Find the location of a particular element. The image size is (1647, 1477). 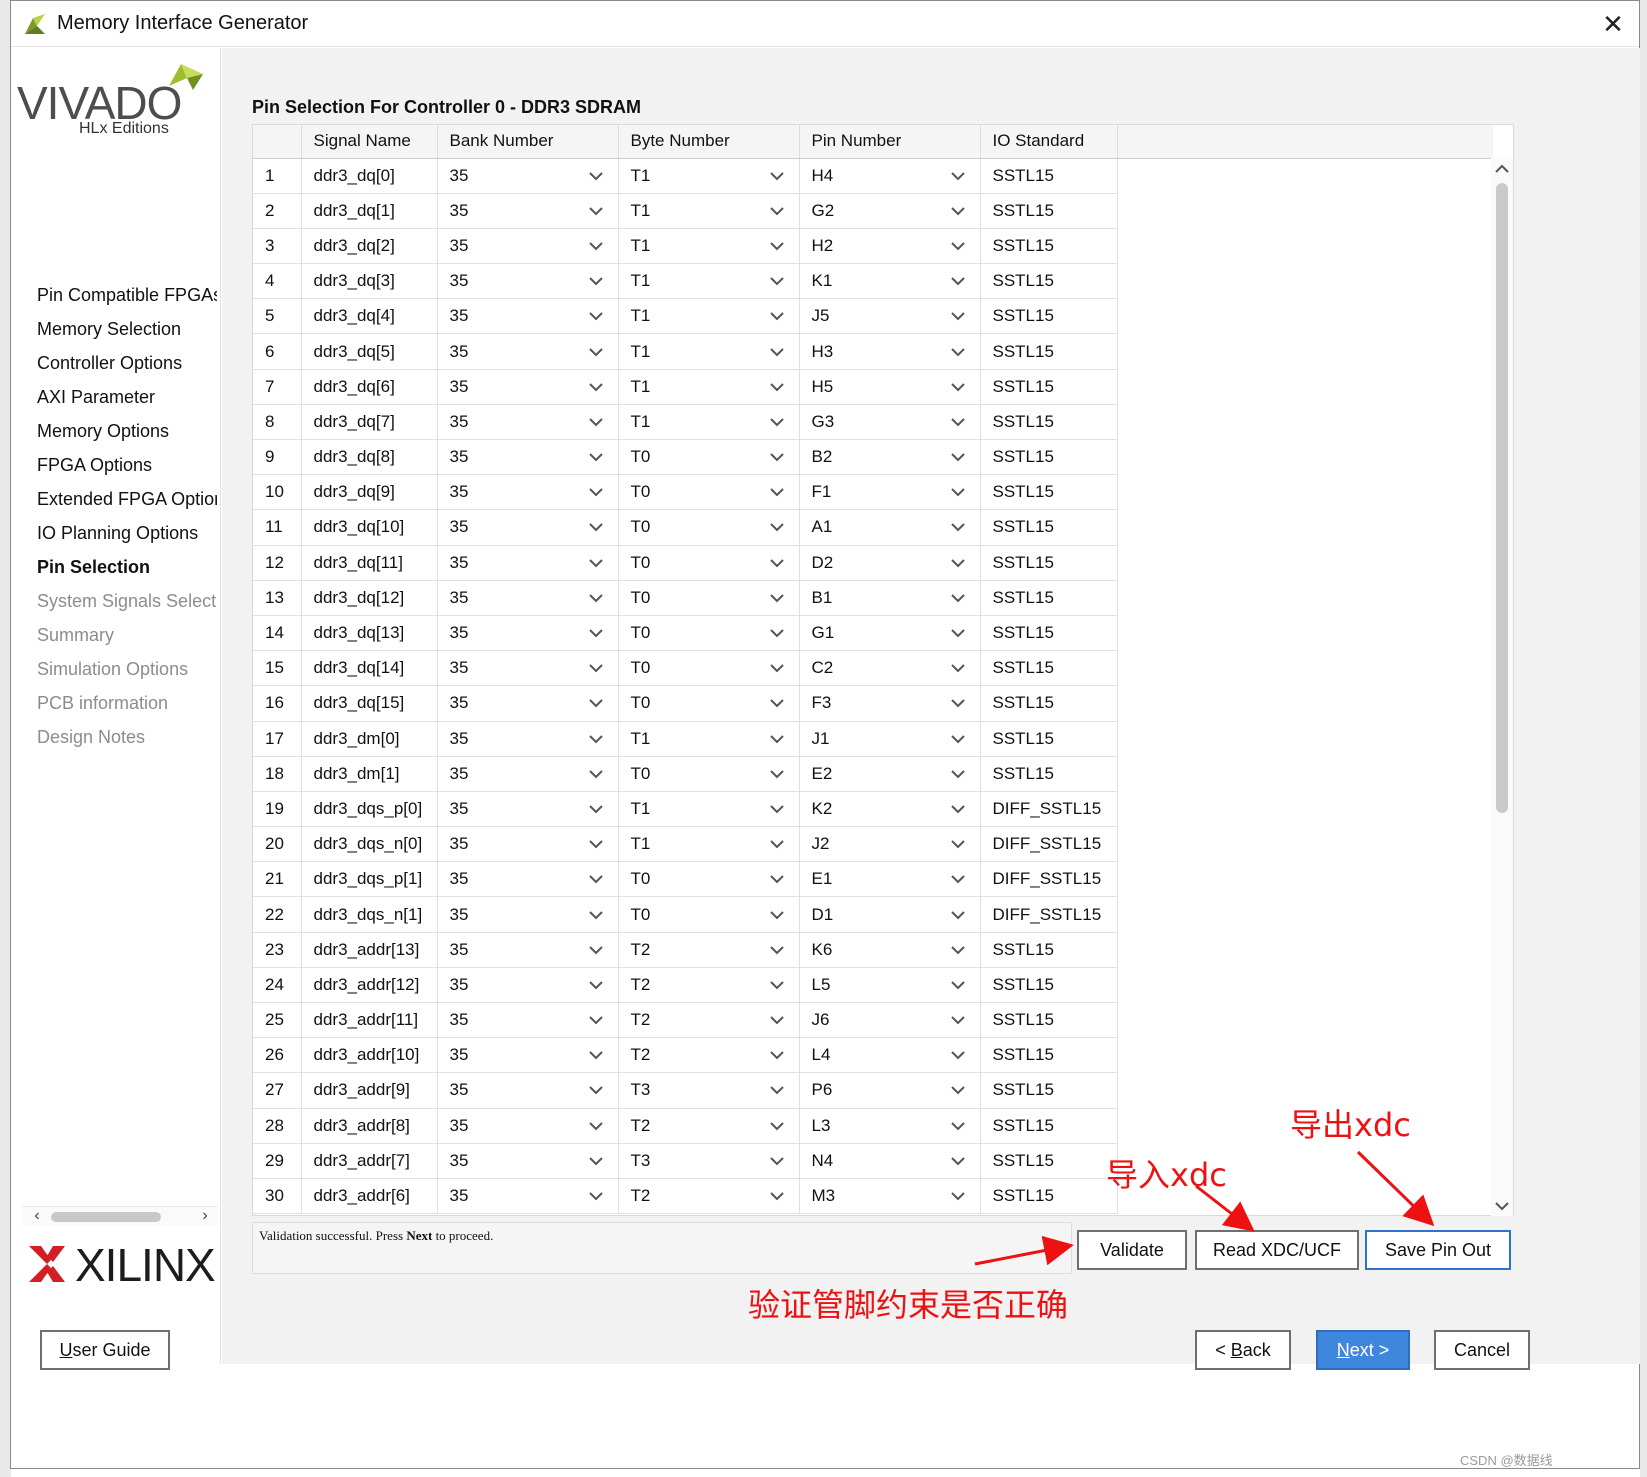

sidebar-hscrollbar: ‹ › is located at coordinates (120, 1216).